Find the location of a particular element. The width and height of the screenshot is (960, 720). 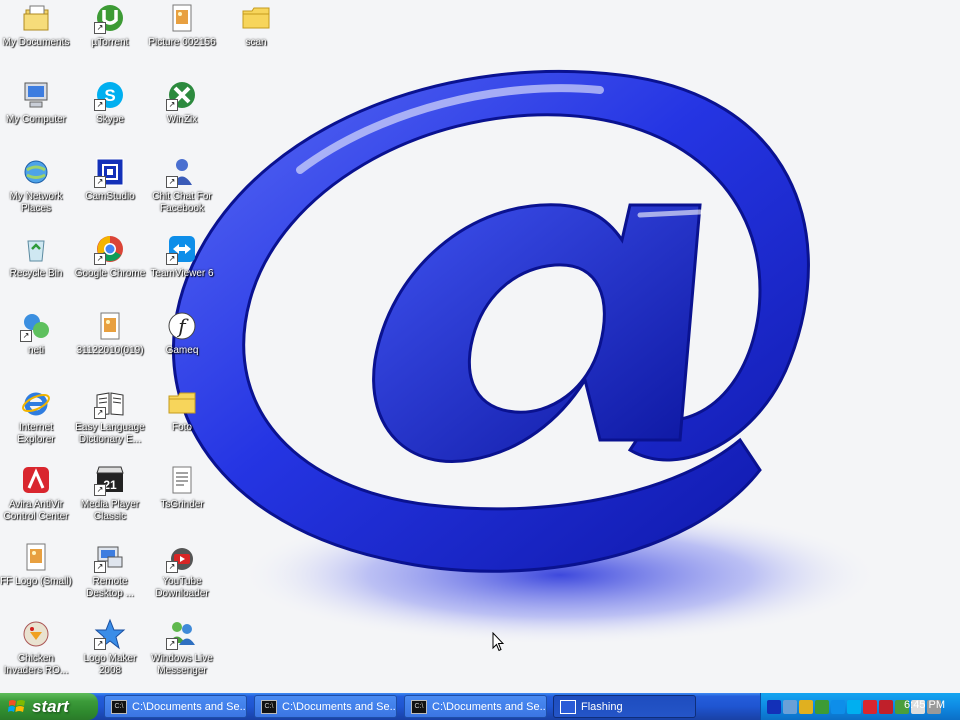

desktop-icon-label: My Network Places is located at coordinates (36, 202).